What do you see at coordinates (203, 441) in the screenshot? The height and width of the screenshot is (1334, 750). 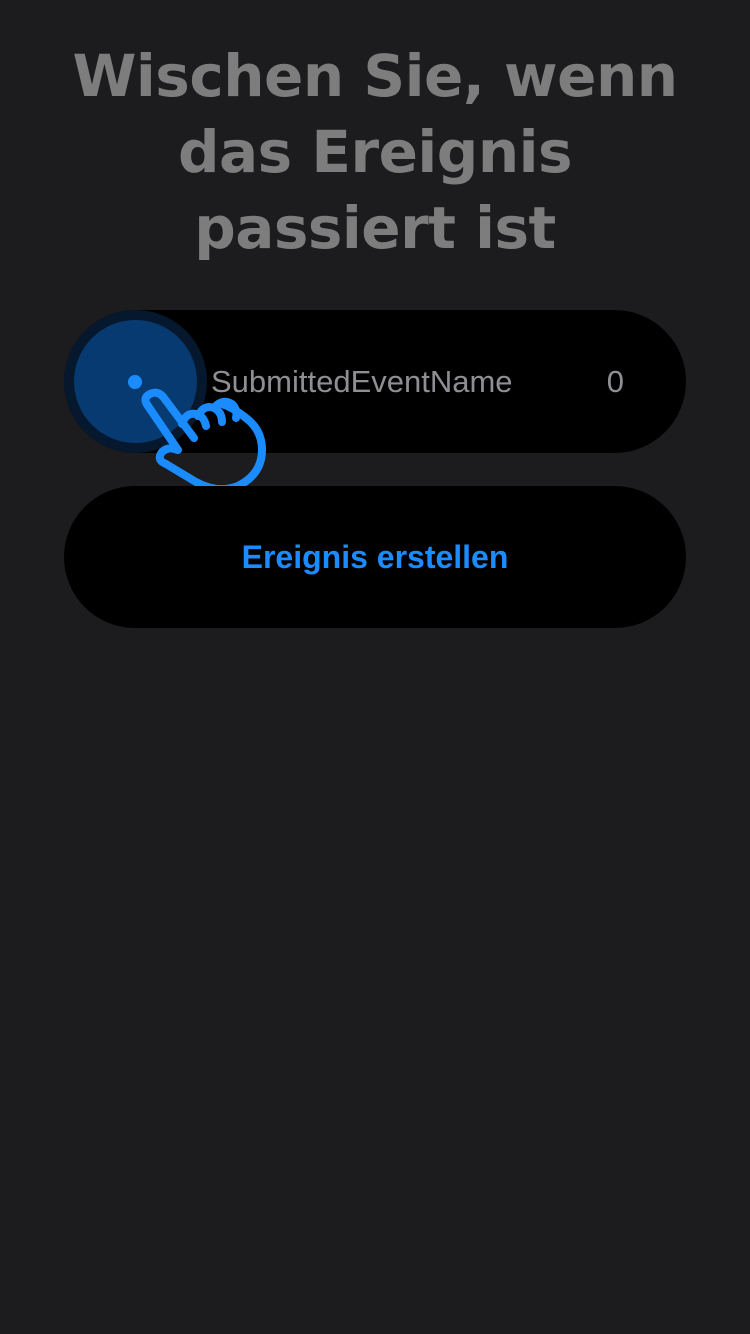 I see `hand-swipe-icon` at bounding box center [203, 441].